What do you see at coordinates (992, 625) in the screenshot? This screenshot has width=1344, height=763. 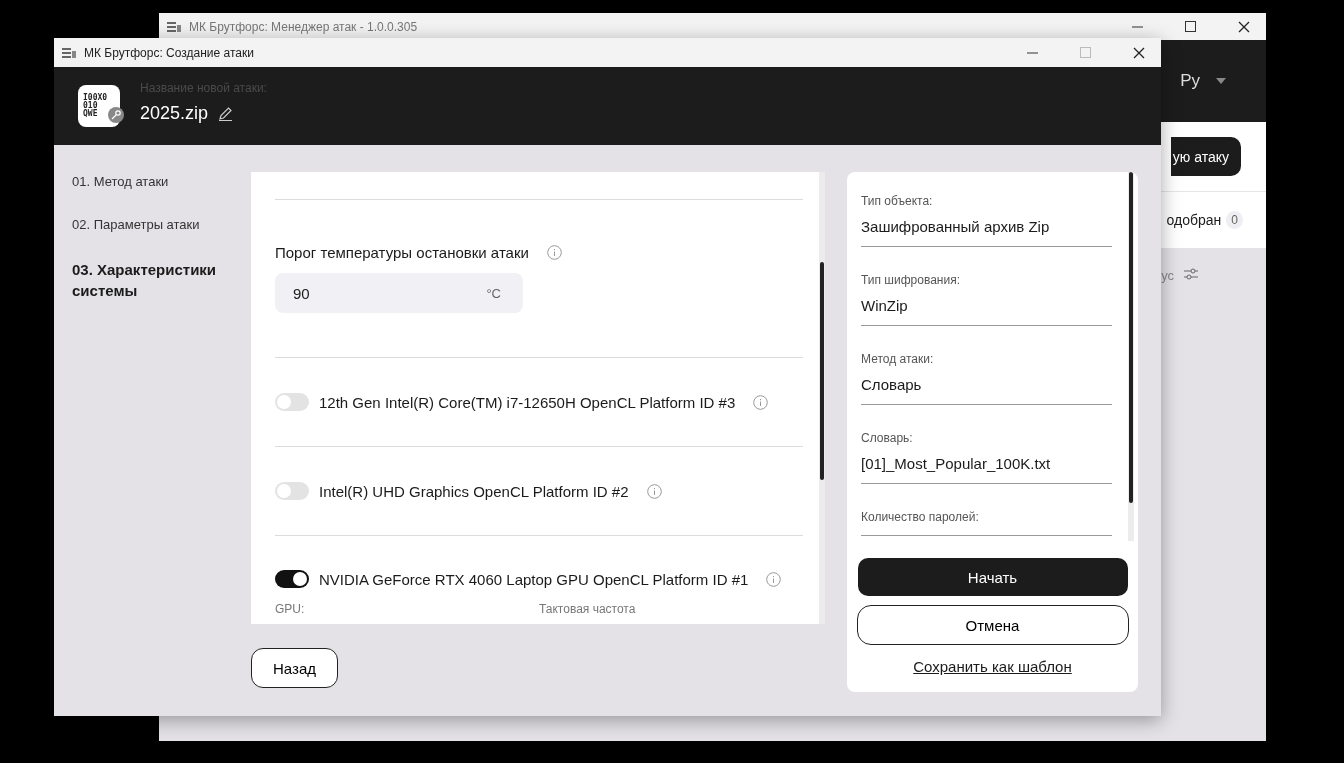 I see `cancel-button: Отмена` at bounding box center [992, 625].